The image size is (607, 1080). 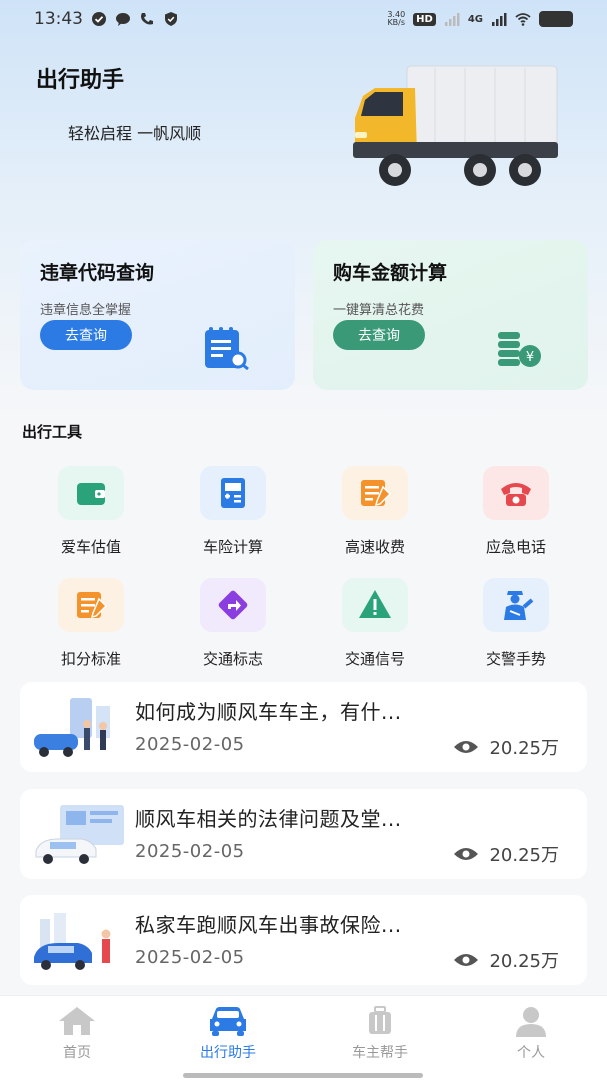 I want to click on nav-travel-assistant: 出行助手, so click(x=228, y=1033).